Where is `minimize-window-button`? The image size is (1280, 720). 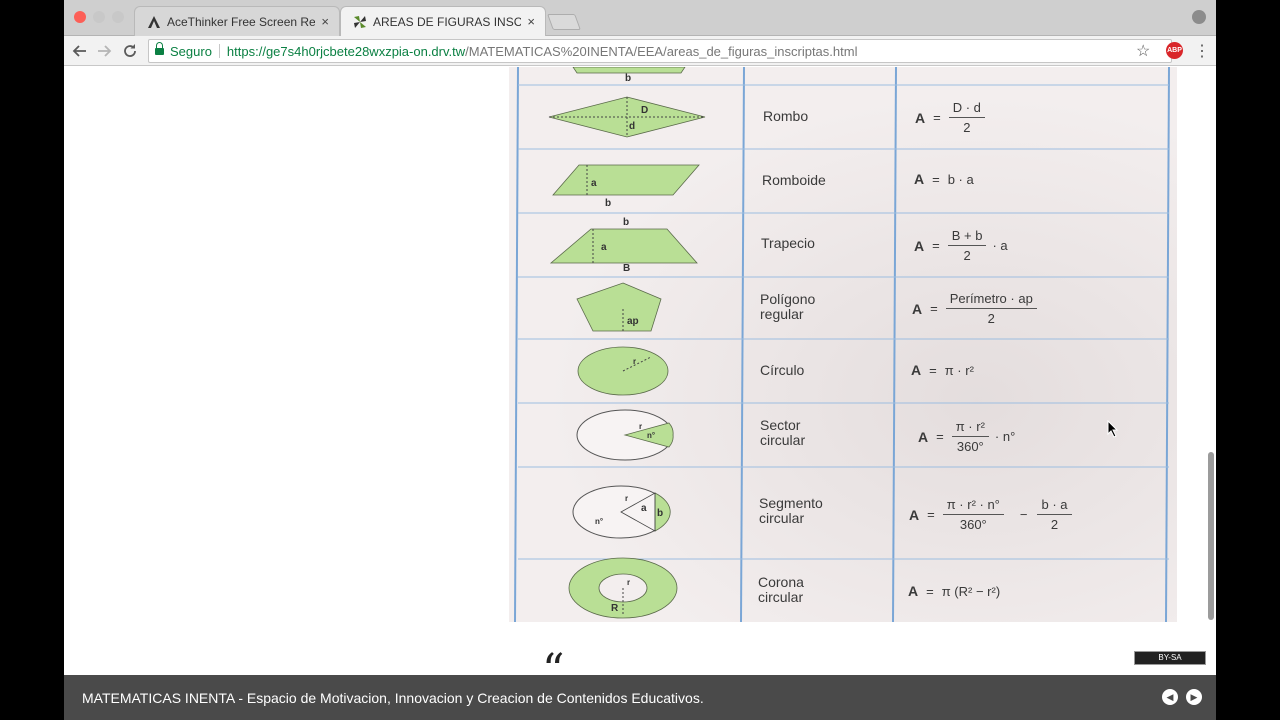
minimize-window-button is located at coordinates (99, 17).